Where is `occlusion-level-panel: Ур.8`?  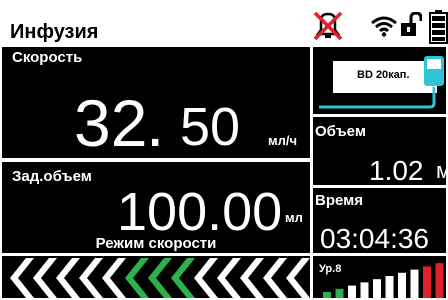 occlusion-level-panel: Ур.8 is located at coordinates (379, 277).